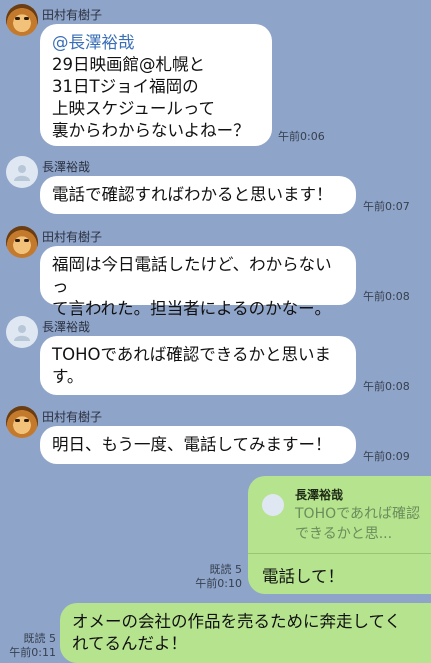  What do you see at coordinates (151, 130) in the screenshot?
I see `message-line: 裏からわからないよねー？` at bounding box center [151, 130].